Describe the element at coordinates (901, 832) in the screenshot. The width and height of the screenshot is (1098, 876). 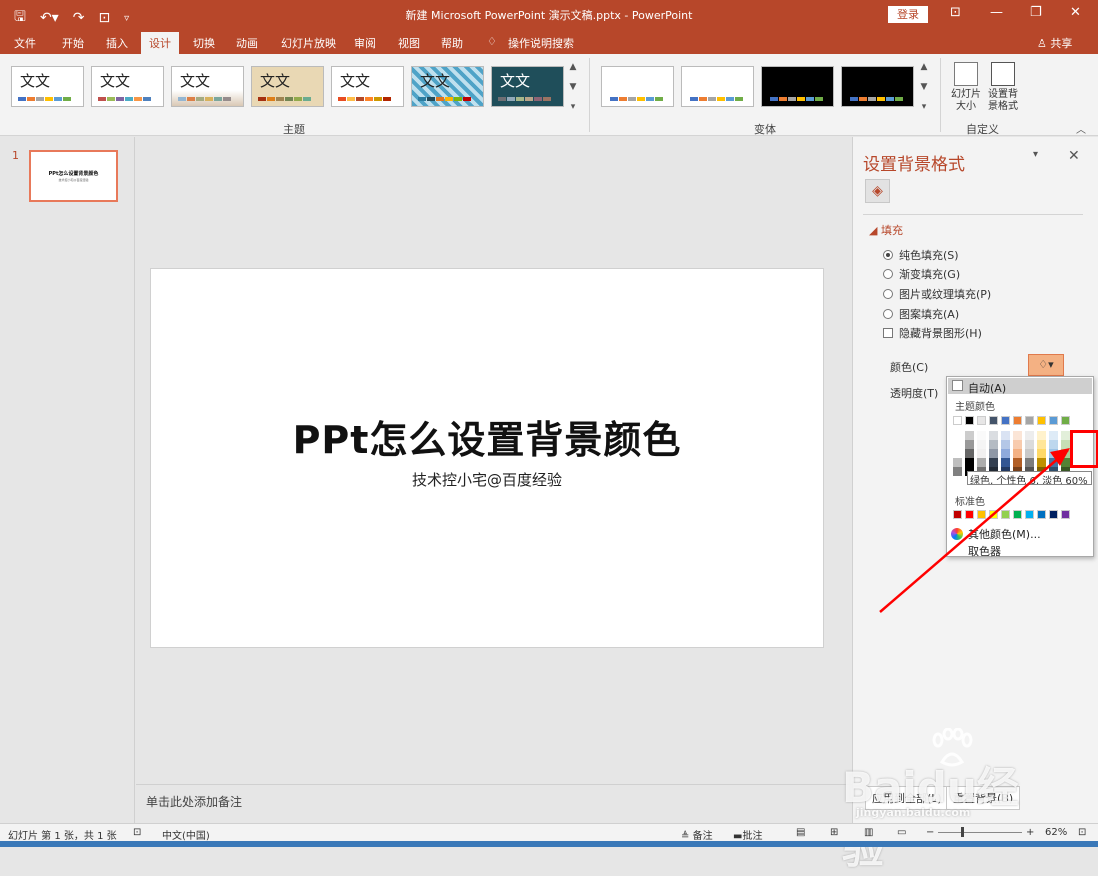
I see `slideshow-view-icon: ▭` at that location.